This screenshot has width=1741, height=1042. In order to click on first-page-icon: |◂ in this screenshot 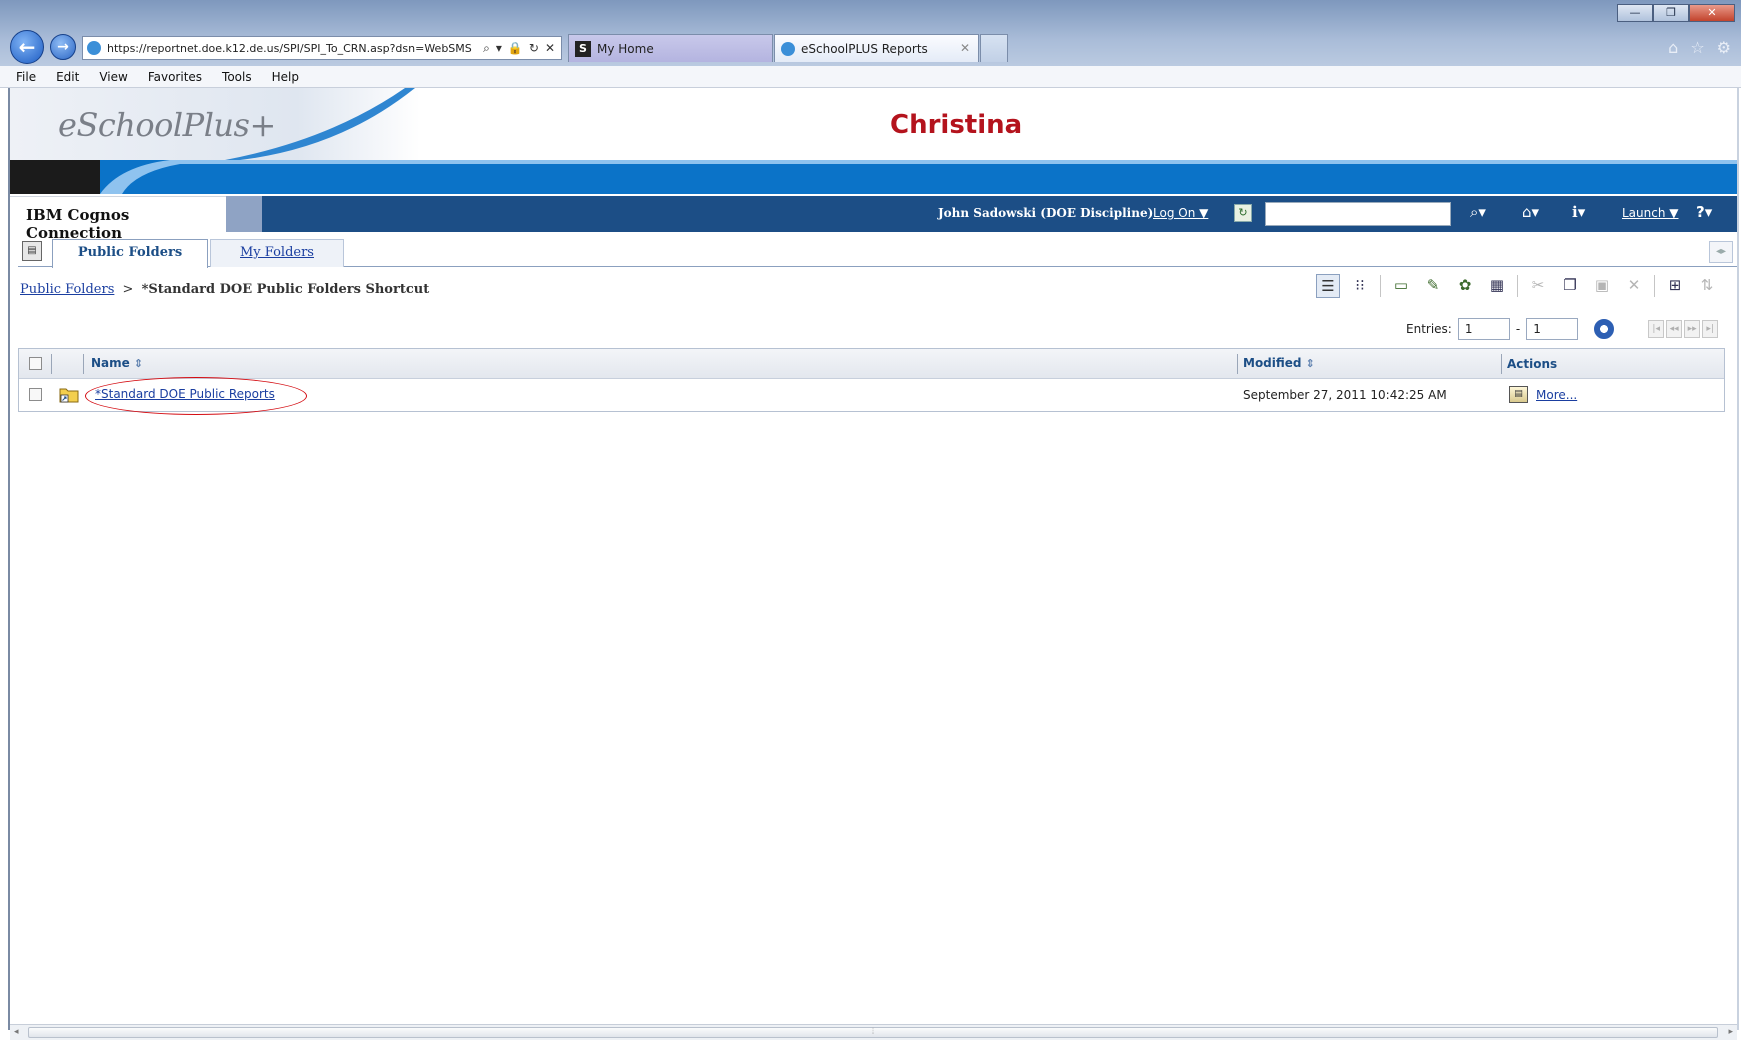, I will do `click(1656, 329)`.